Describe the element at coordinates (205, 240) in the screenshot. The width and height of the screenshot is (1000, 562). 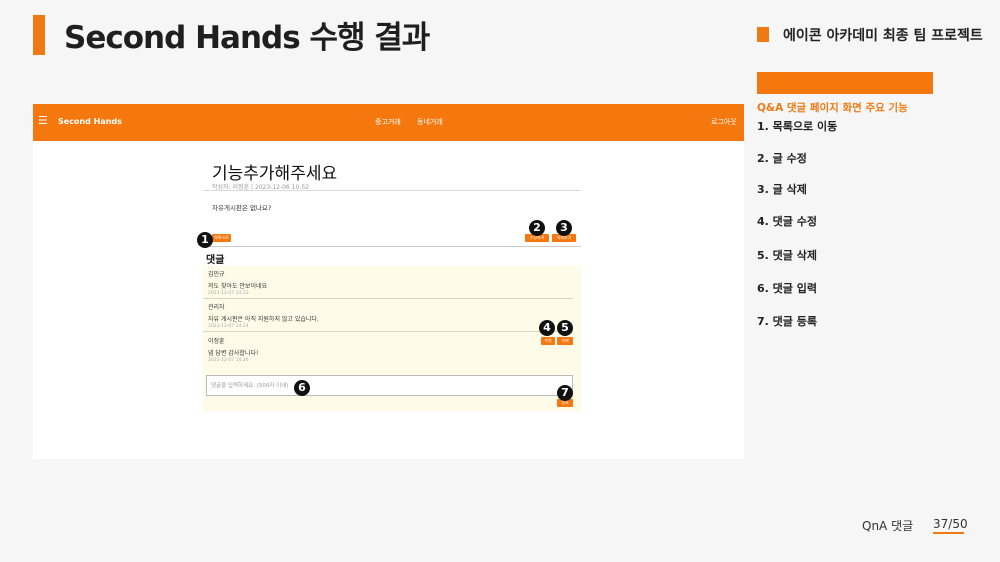
I see `marker-1: 1` at that location.